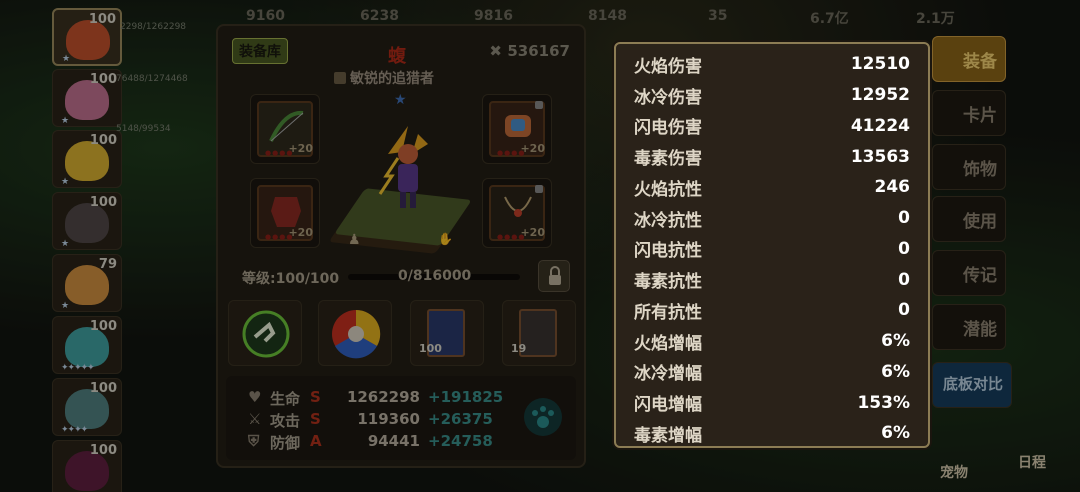 This screenshot has height=492, width=1080. Describe the element at coordinates (892, 187) in the screenshot. I see `stat-val: 246` at that location.